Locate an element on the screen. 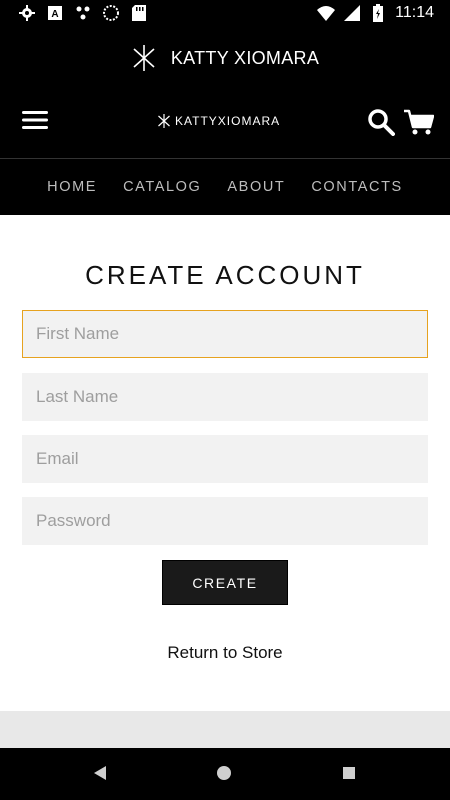 This screenshot has height=800, width=450. site-header: KATTYXIOMARA is located at coordinates (225, 123).